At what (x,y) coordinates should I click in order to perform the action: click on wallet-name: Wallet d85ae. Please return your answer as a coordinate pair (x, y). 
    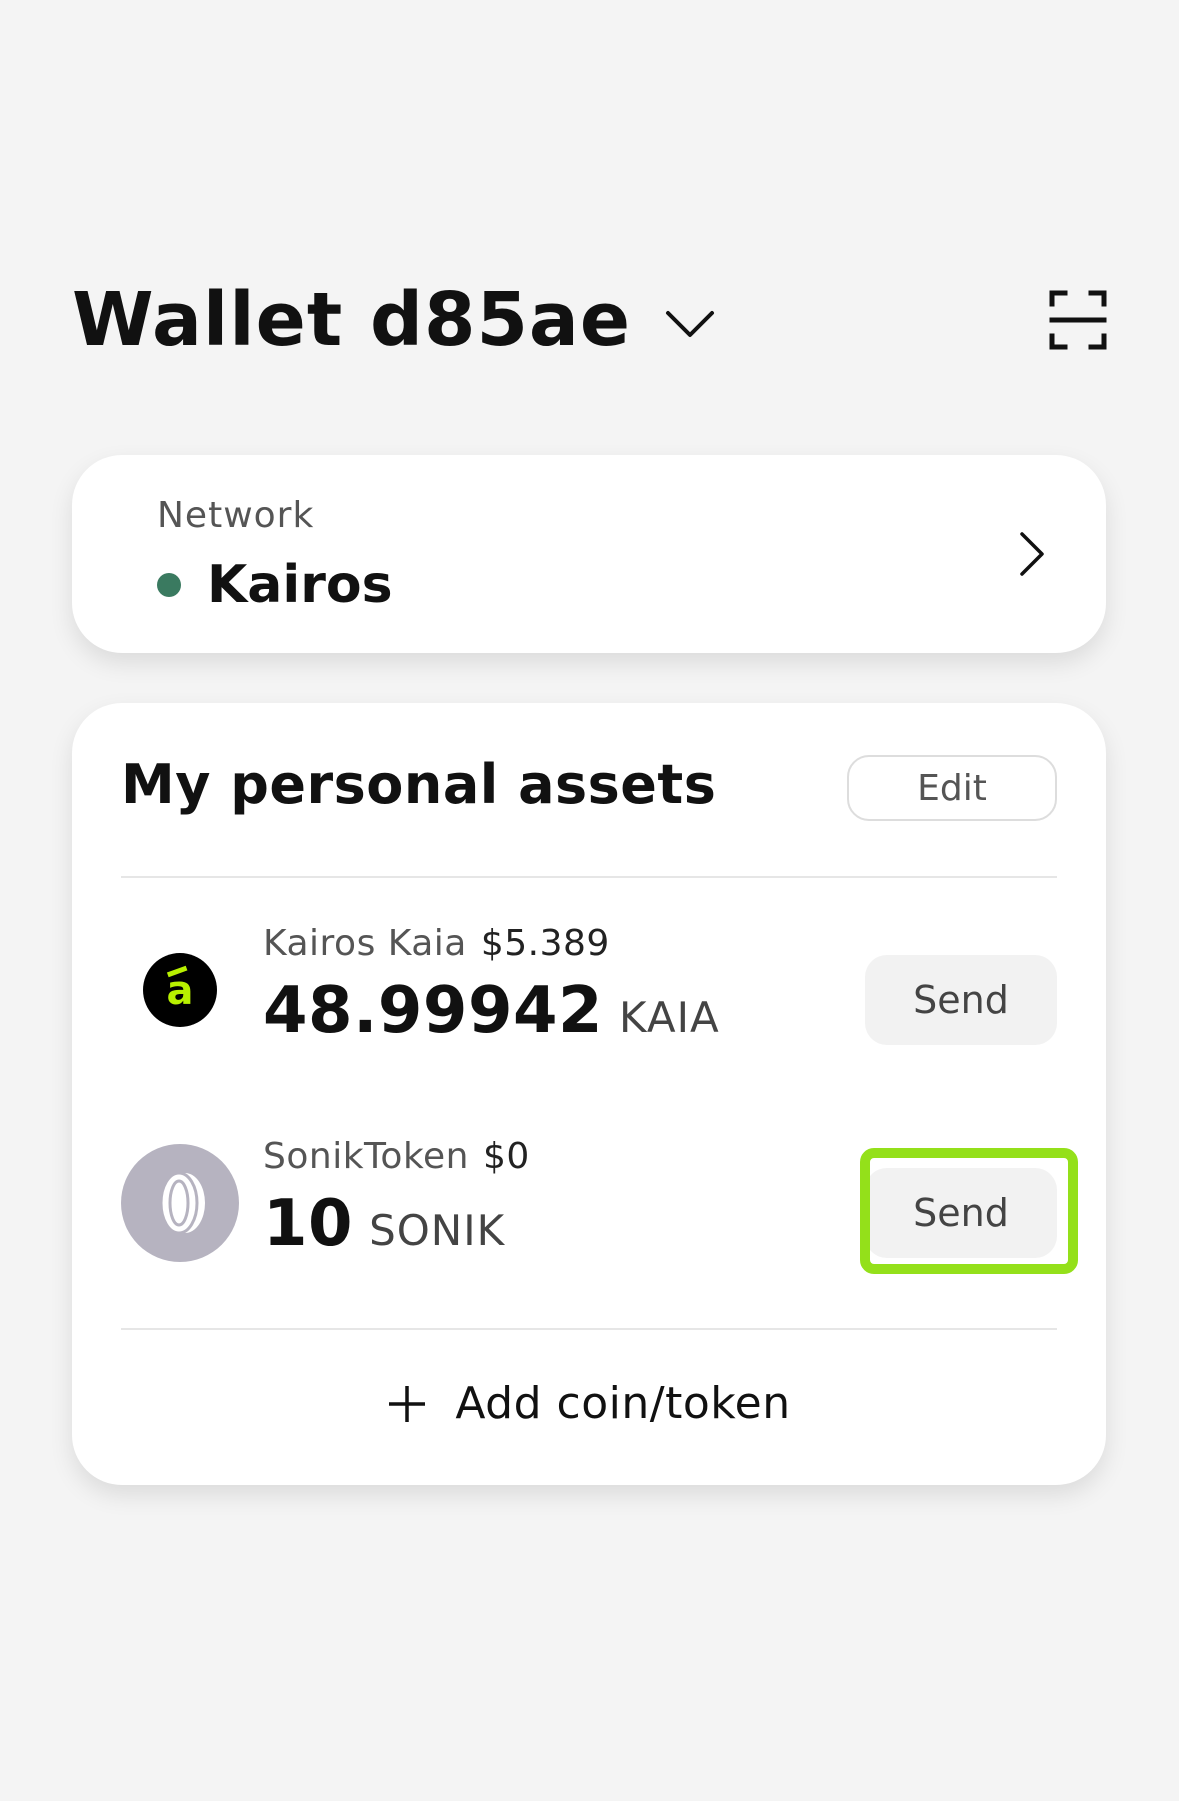
    Looking at the image, I should click on (352, 320).